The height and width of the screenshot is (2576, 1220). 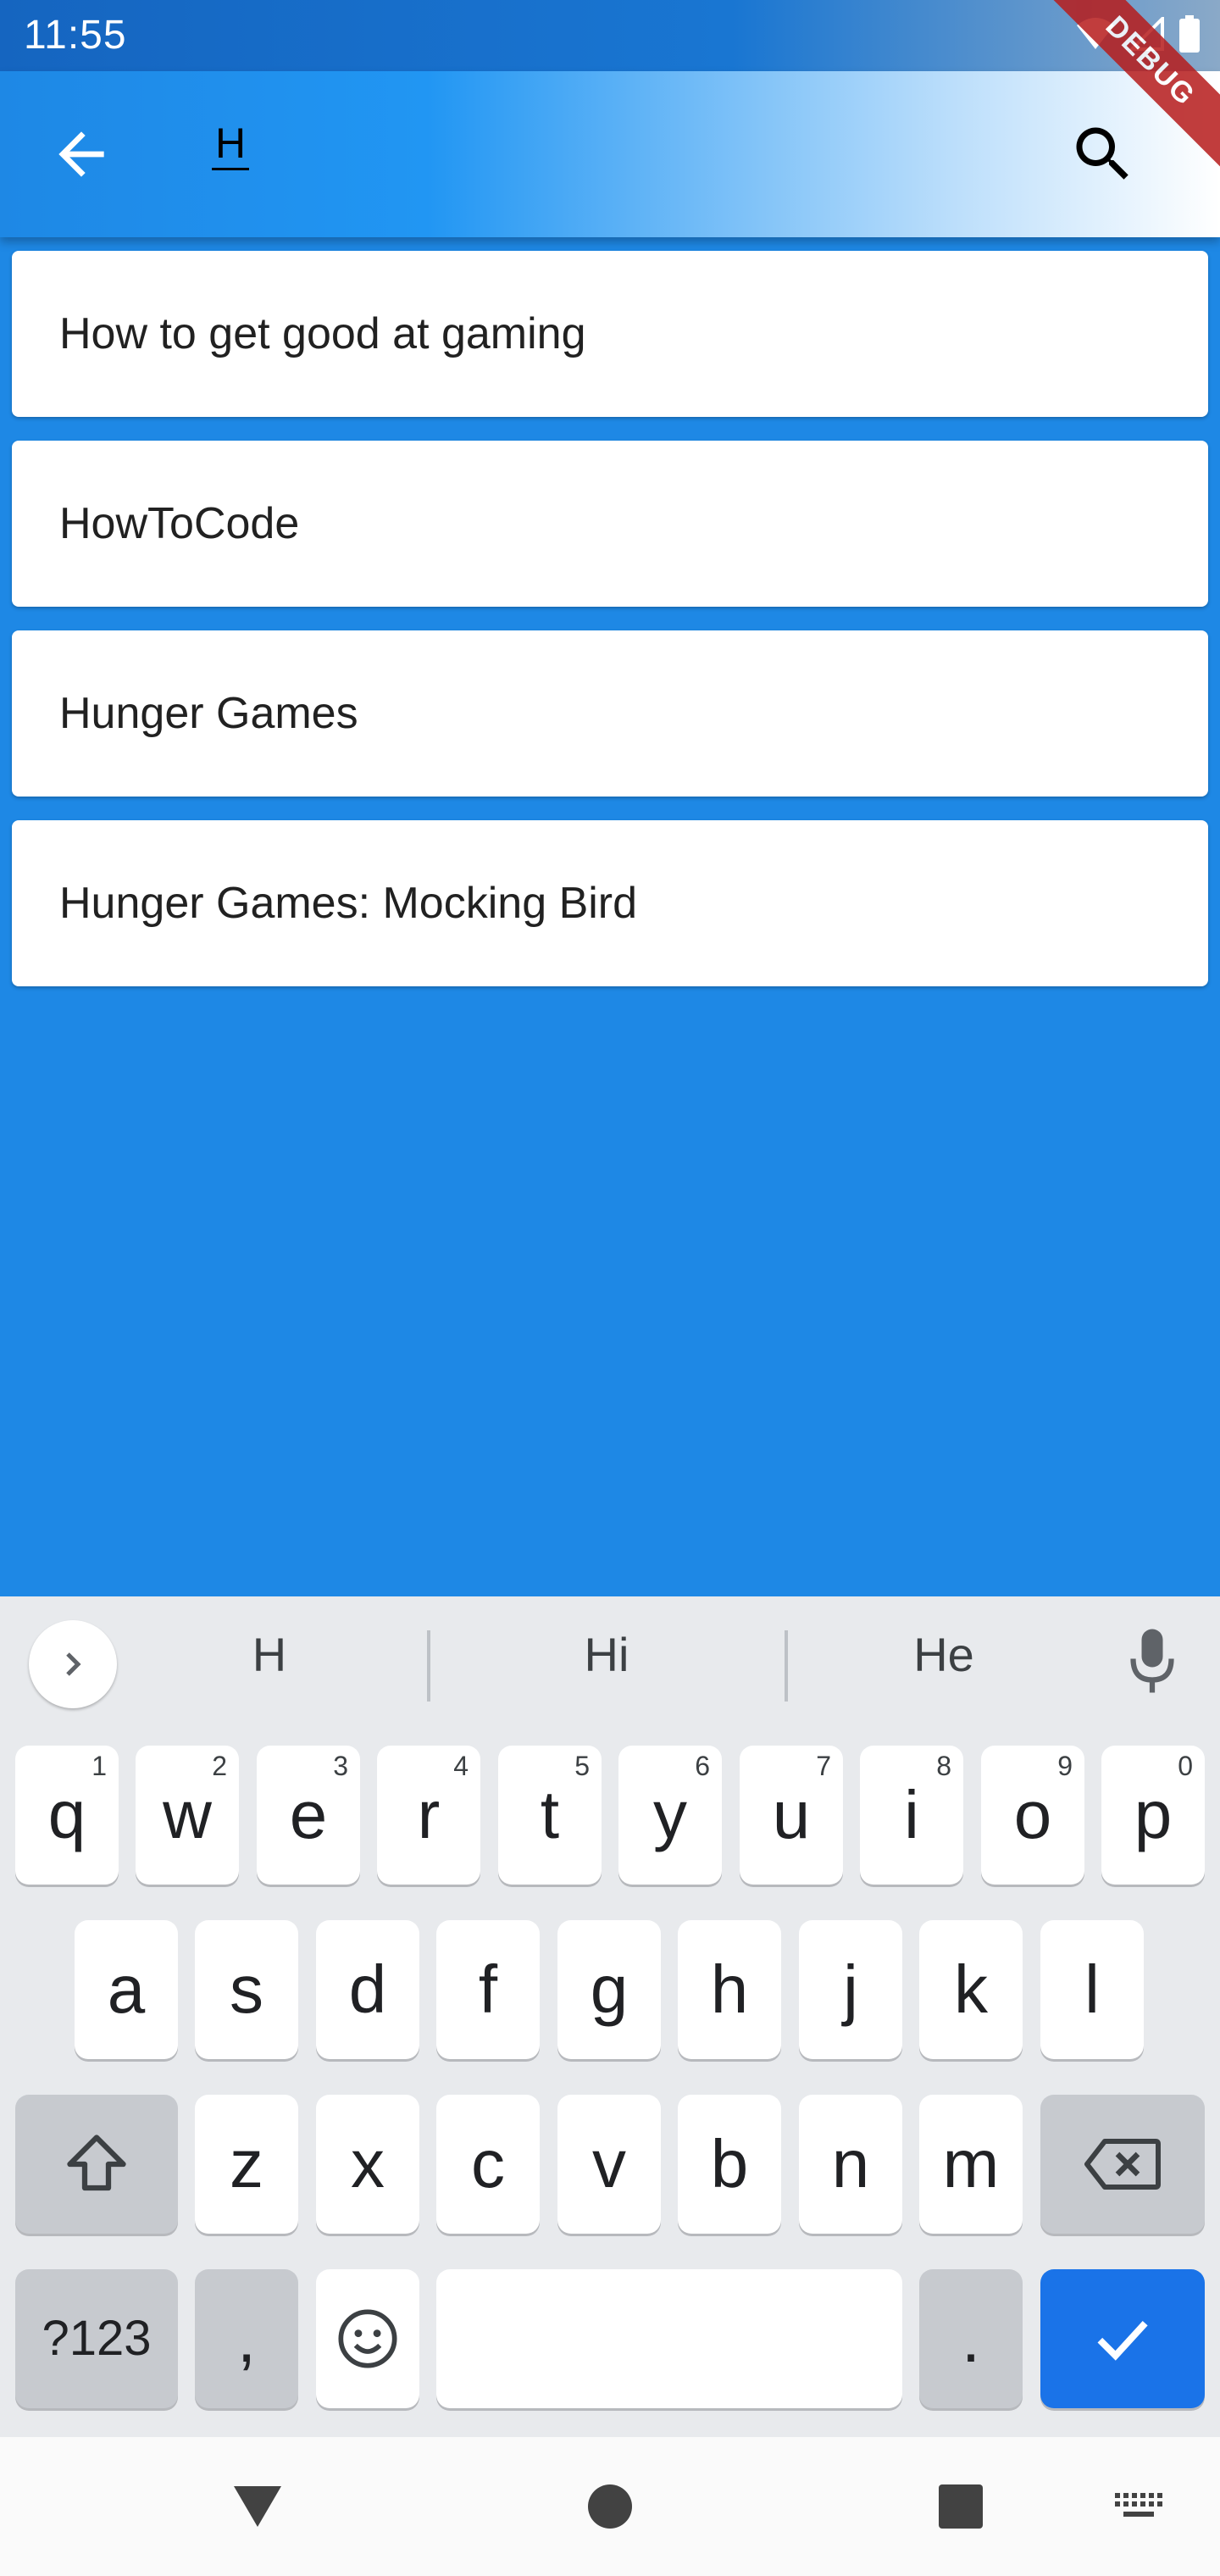 I want to click on key-o: o9, so click(x=1032, y=1815).